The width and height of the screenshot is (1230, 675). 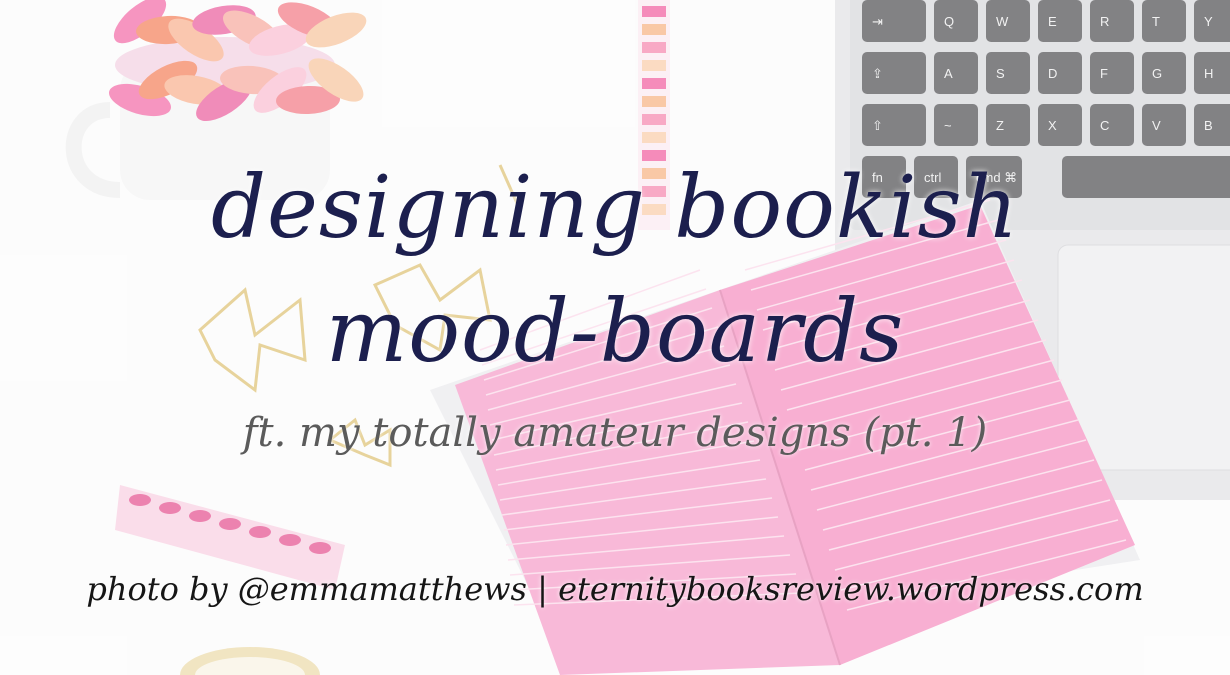 I want to click on subtitle: ft. my totally amateur designs (pt. 1), so click(x=615, y=433).